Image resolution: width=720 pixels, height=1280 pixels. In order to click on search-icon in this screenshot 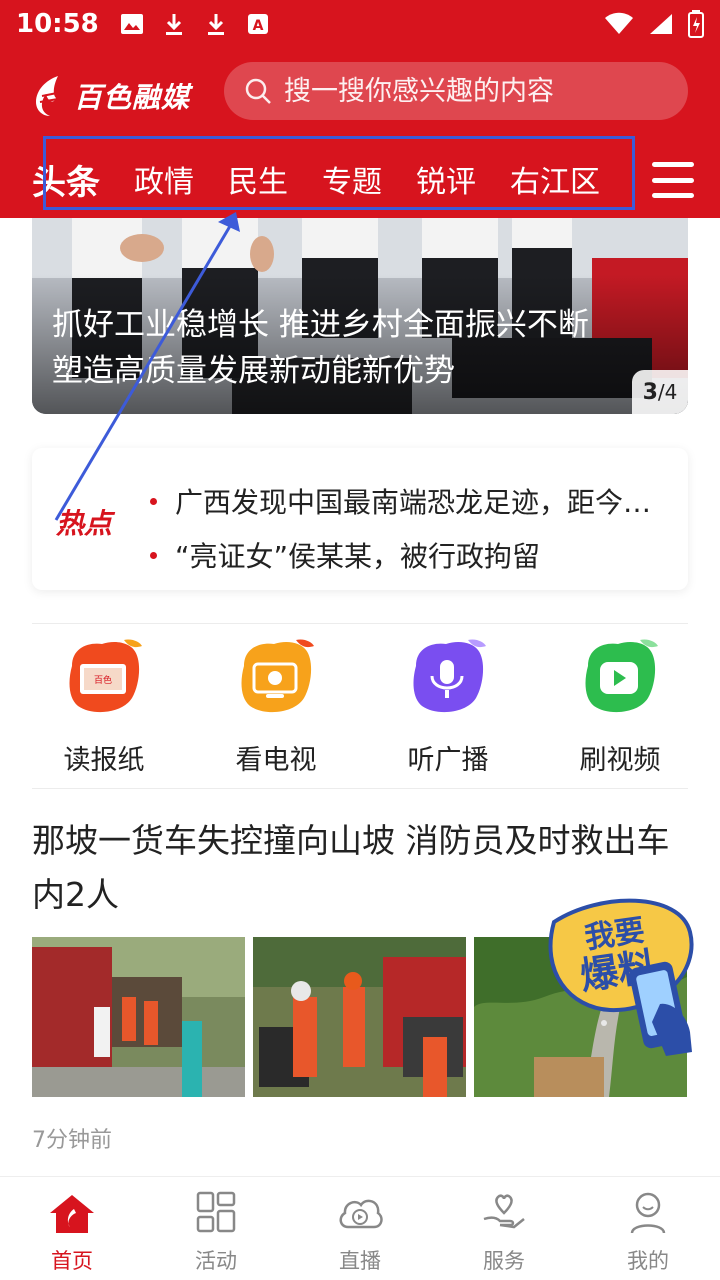, I will do `click(258, 91)`.